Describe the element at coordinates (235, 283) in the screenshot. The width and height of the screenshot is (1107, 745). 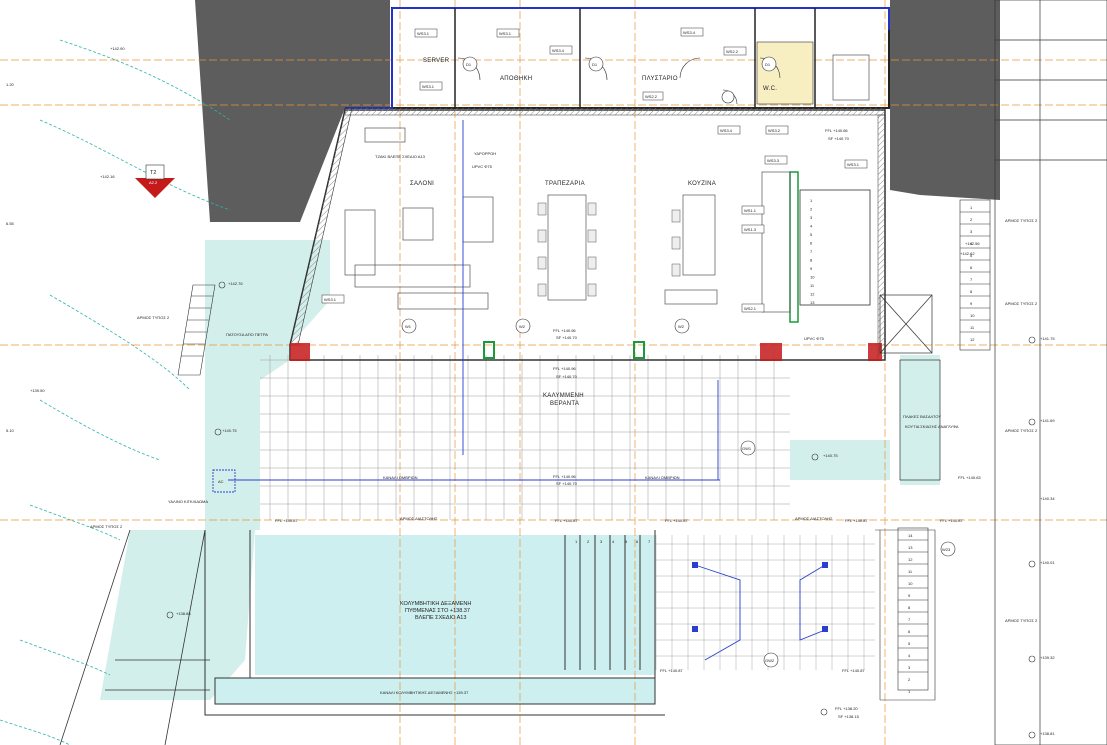
I see `svg-text: +142.76` at that location.